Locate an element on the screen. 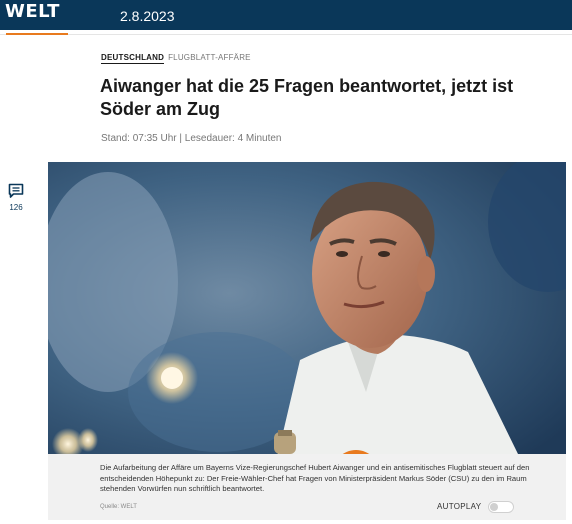  comments-button: 126 is located at coordinates (16, 197).